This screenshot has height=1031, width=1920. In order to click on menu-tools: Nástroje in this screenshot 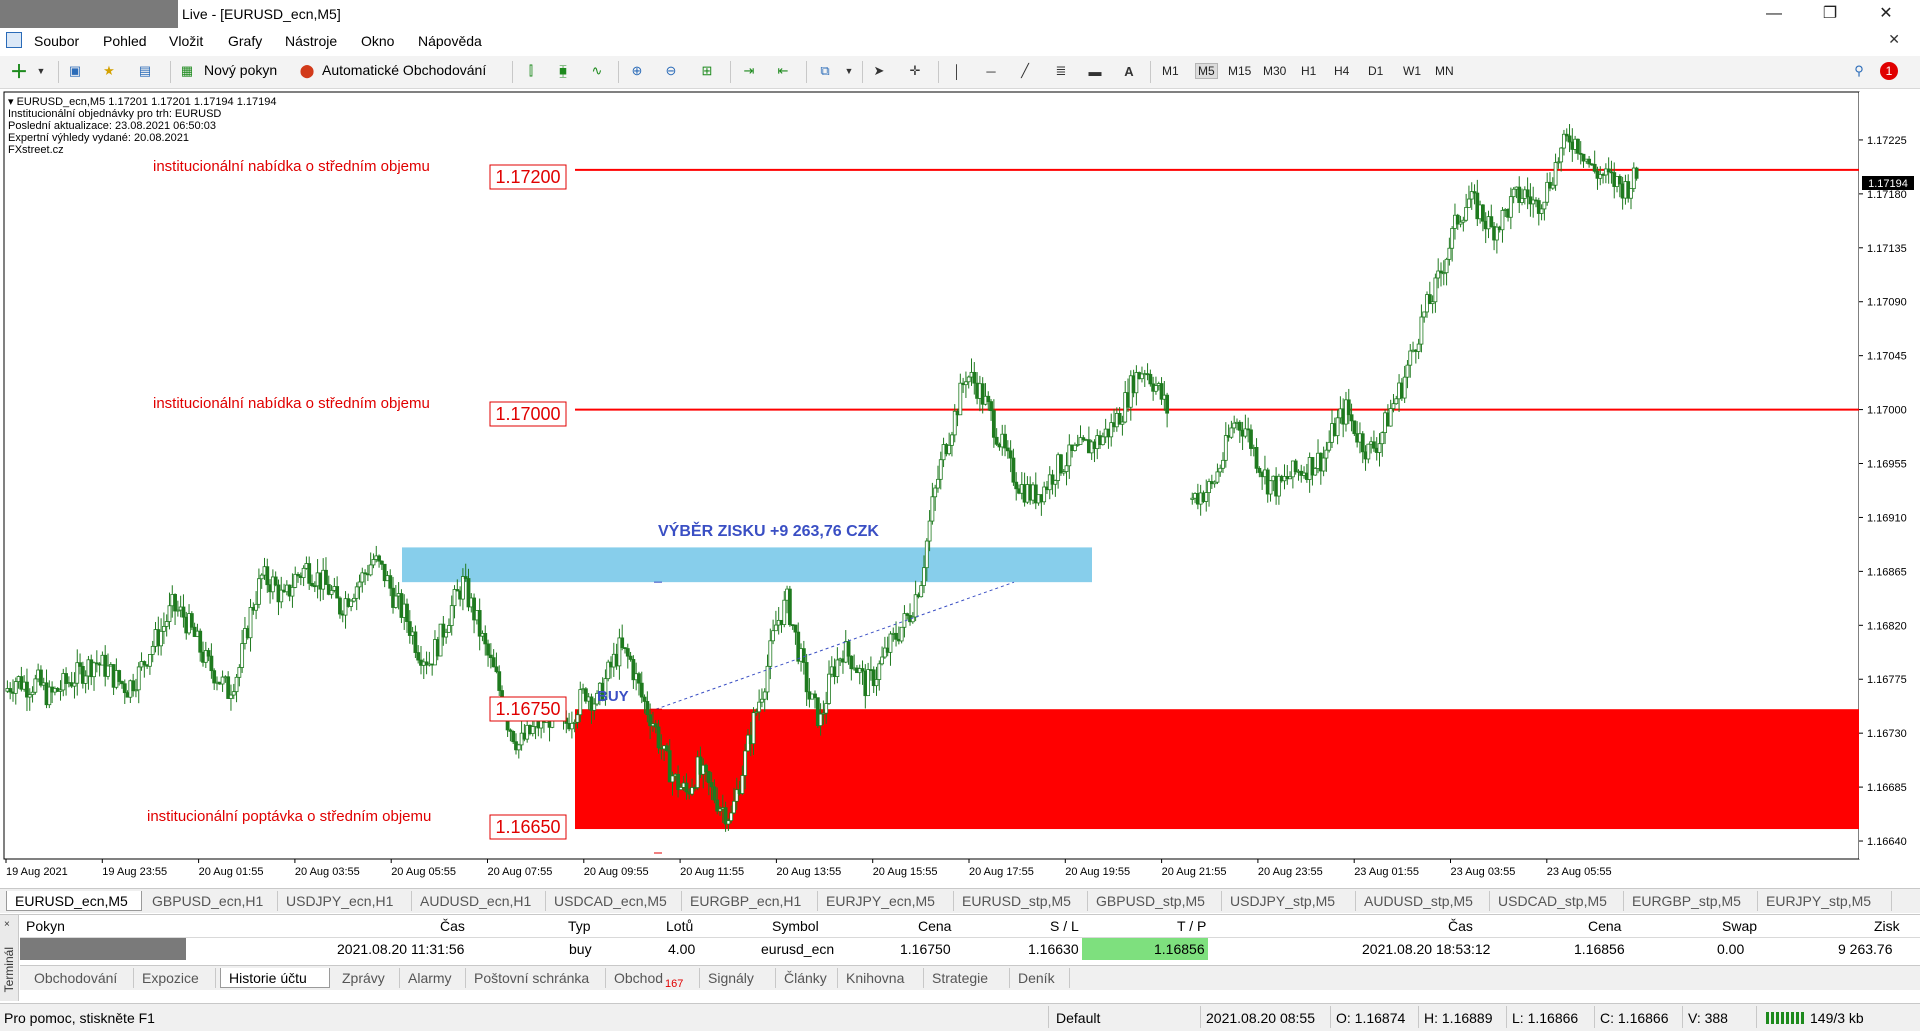, I will do `click(311, 41)`.